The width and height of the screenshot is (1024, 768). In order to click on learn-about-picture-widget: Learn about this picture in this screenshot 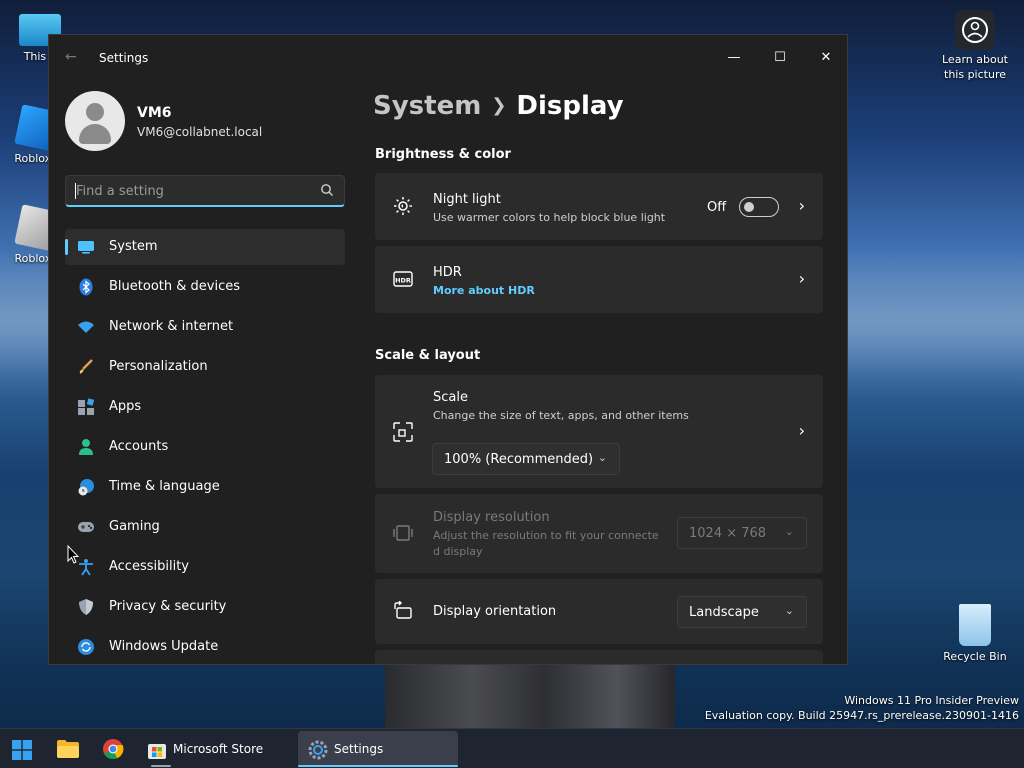, I will do `click(975, 46)`.